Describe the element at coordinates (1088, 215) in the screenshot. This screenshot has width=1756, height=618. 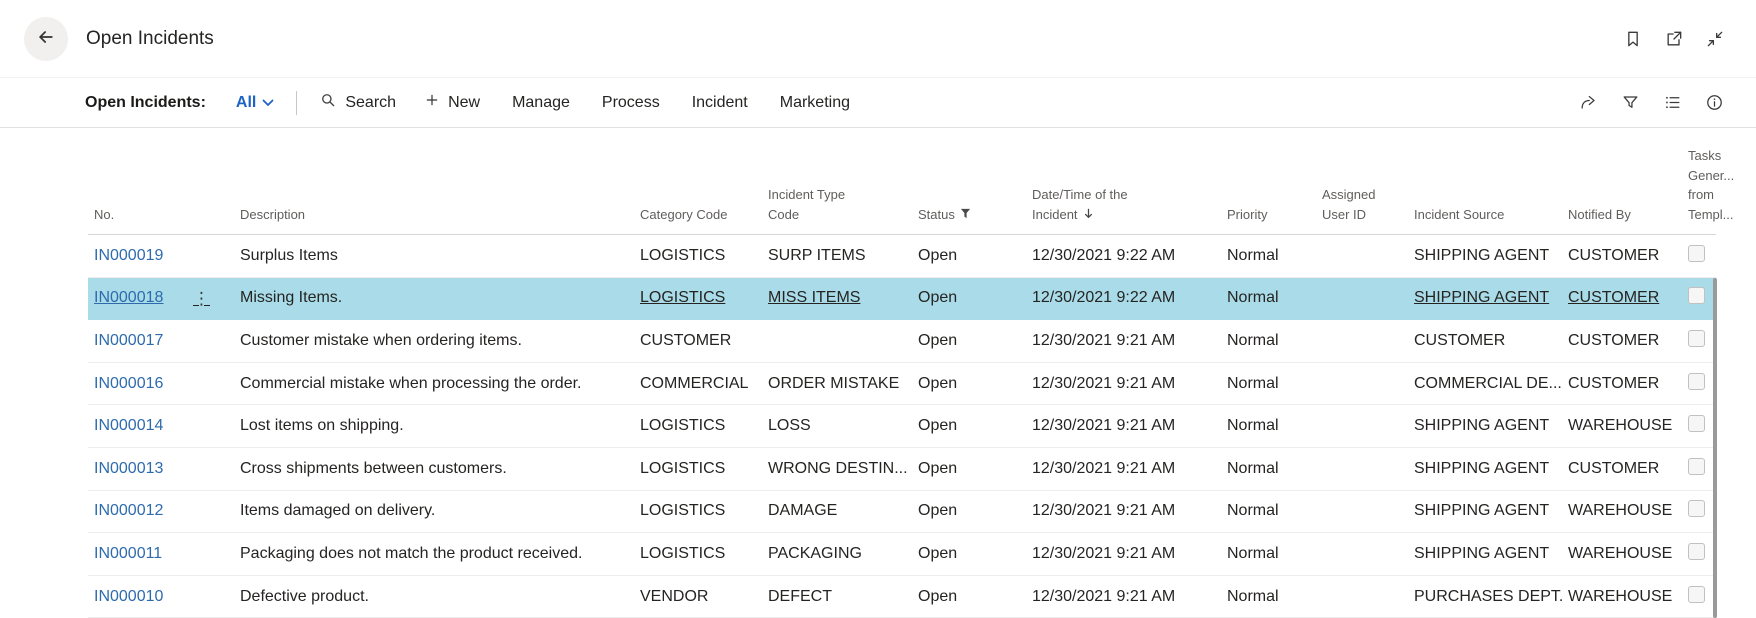
I see `sort-desc-icon` at that location.